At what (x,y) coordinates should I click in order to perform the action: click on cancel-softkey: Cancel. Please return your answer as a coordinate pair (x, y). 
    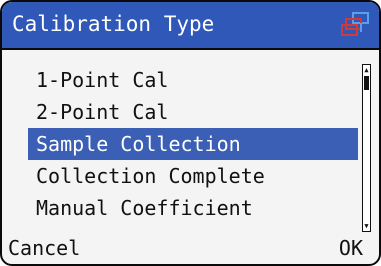
    Looking at the image, I should click on (44, 248).